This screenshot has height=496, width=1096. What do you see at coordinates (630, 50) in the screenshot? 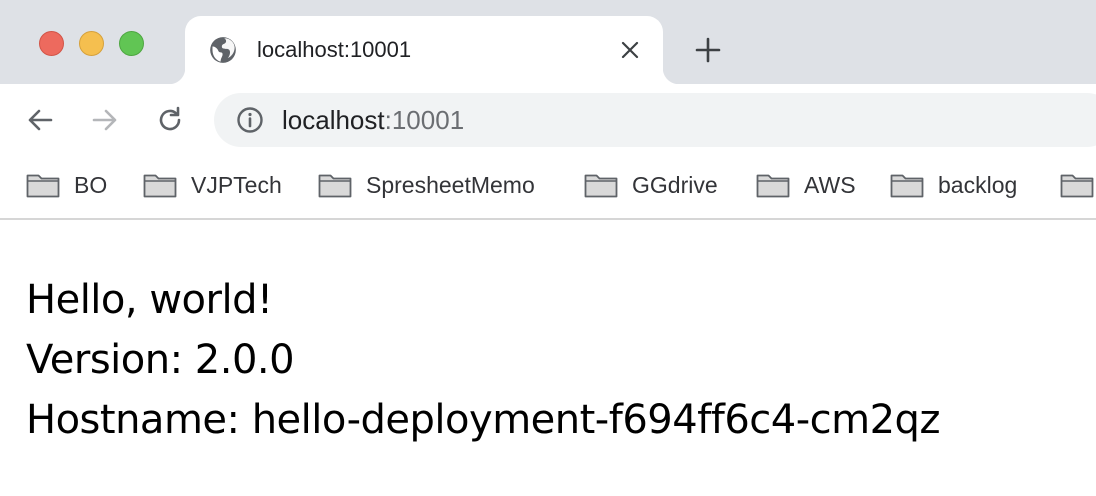
I see `close-icon` at bounding box center [630, 50].